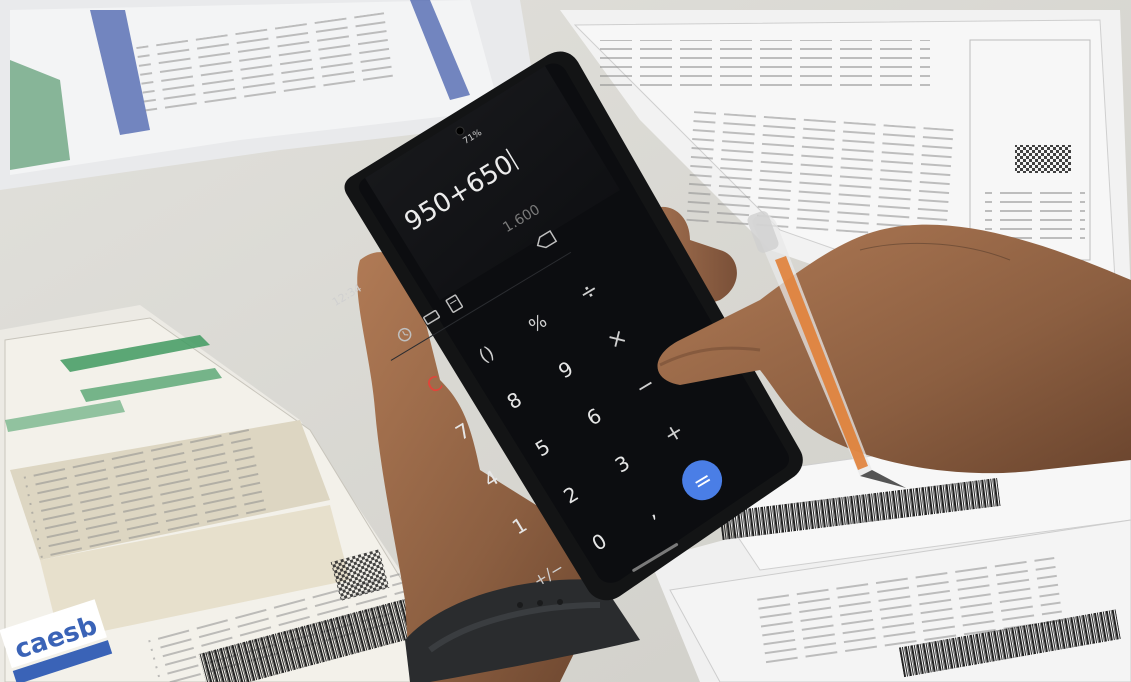 Image resolution: width=1131 pixels, height=682 pixels. Describe the element at coordinates (460, 131) in the screenshot. I see `front-camera` at that location.